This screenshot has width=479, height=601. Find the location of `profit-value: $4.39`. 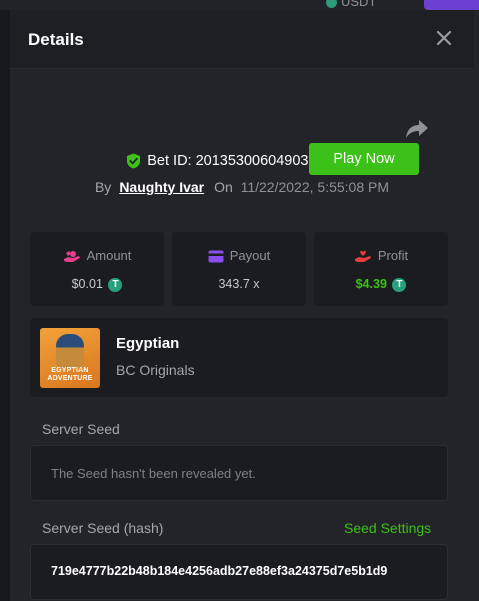

profit-value: $4.39 is located at coordinates (371, 284).